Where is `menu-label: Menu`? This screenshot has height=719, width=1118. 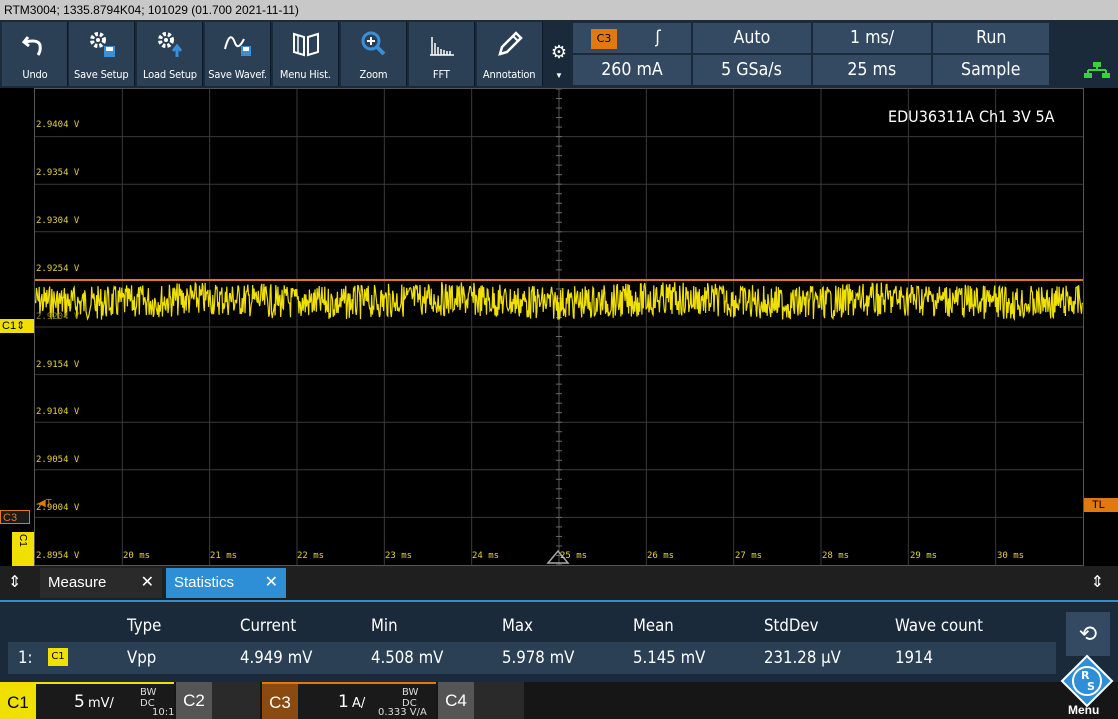 menu-label: Menu is located at coordinates (1084, 710).